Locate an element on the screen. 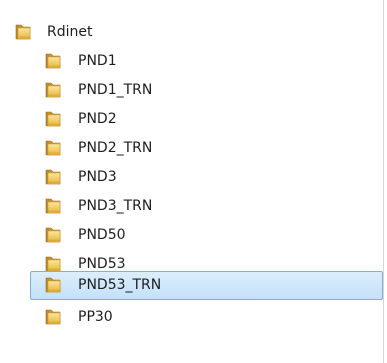 Image resolution: width=387 pixels, height=363 pixels. tree-item-label: PND1 is located at coordinates (97, 61).